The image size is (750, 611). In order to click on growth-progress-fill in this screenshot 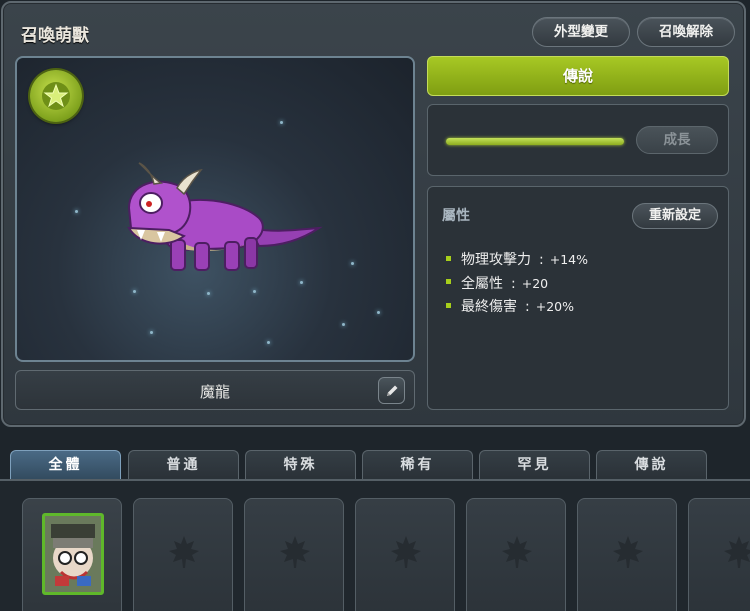, I will do `click(535, 141)`.